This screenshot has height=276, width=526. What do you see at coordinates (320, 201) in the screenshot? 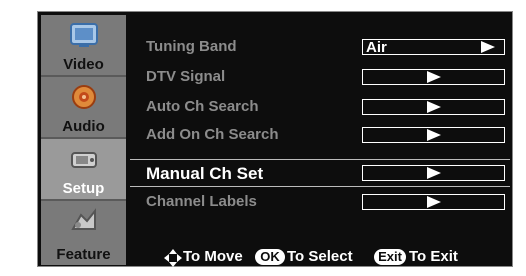
I see `menu-row-channel-labels: Channel Labels` at bounding box center [320, 201].